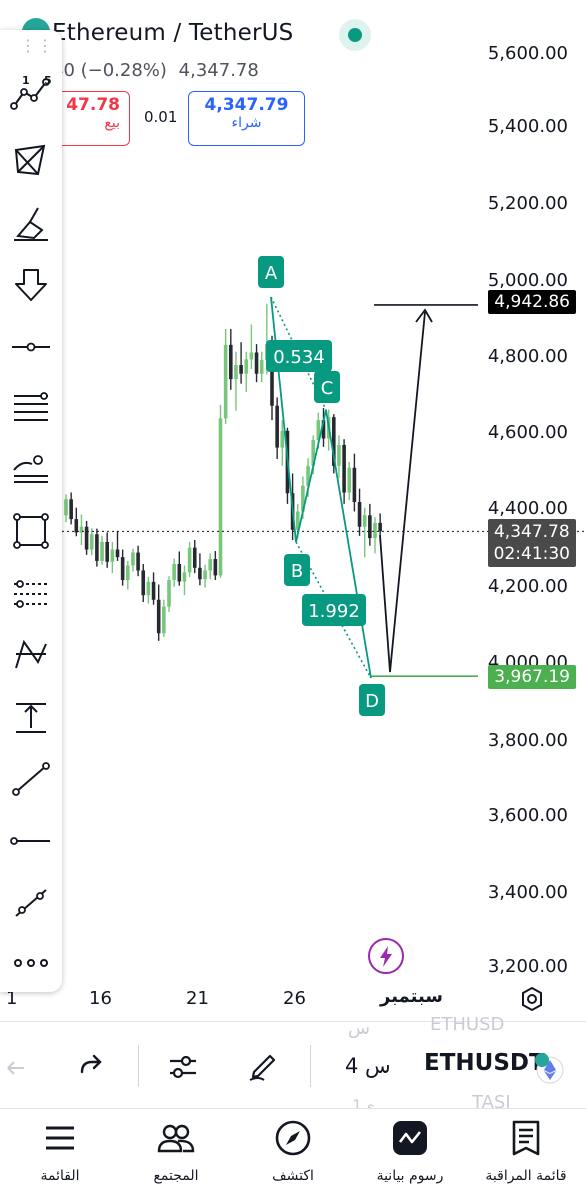  I want to click on arrow-down-tool, so click(31, 285).